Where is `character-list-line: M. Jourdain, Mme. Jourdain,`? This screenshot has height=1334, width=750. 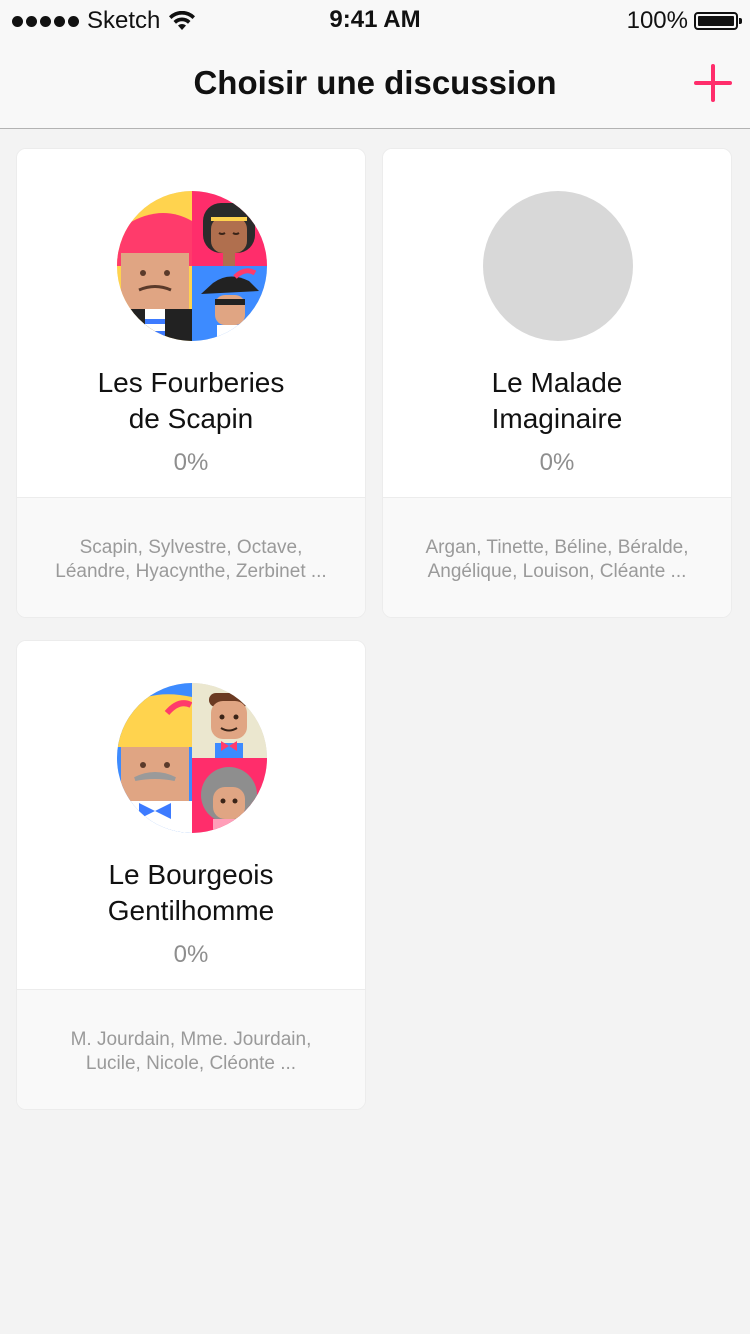 character-list-line: M. Jourdain, Mme. Jourdain, is located at coordinates (191, 1039).